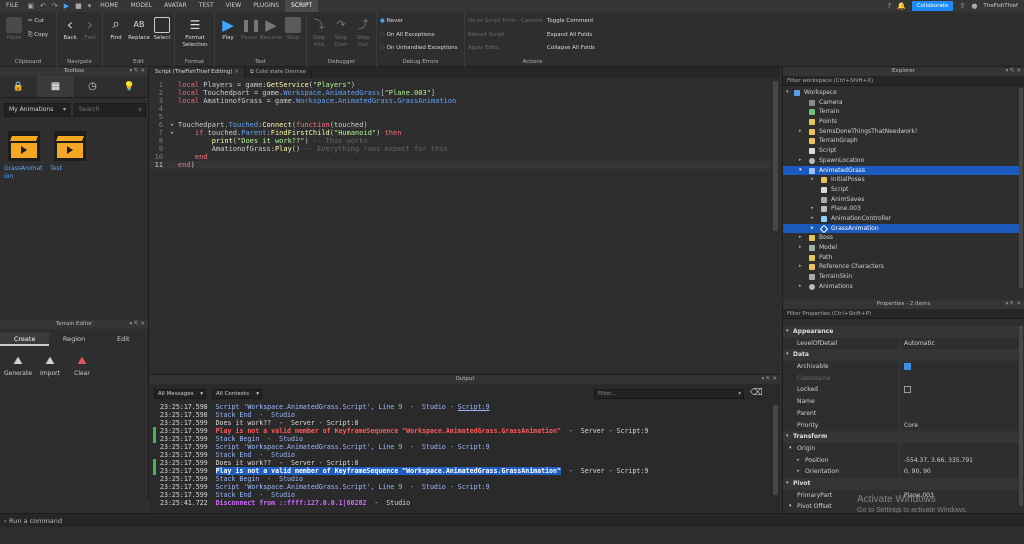  What do you see at coordinates (407, 35) in the screenshot?
I see `all-exceptions-option: ○ On All Exceptions` at bounding box center [407, 35].